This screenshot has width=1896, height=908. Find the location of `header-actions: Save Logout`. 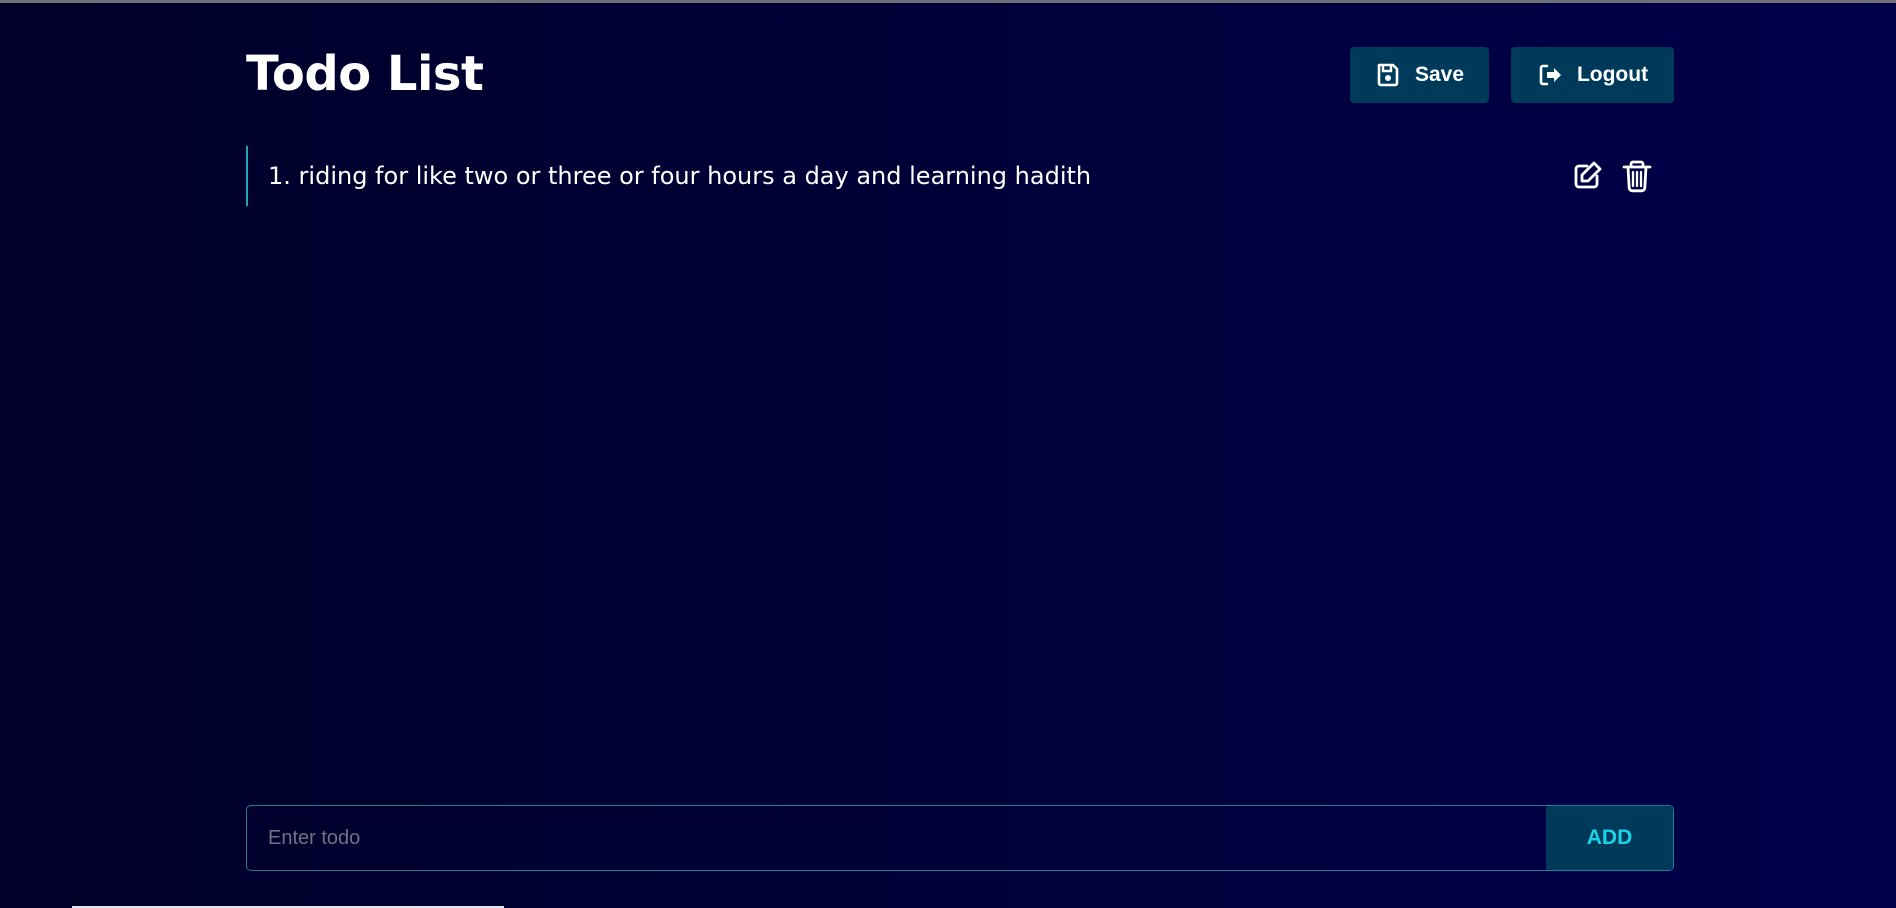

header-actions: Save Logout is located at coordinates (1512, 75).